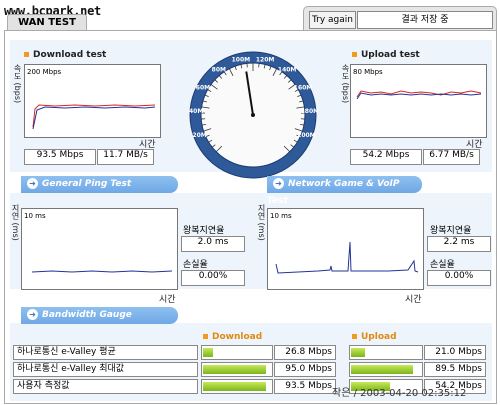  I want to click on general-ping-test-bar: ➜ General Ping Test, so click(99, 184).